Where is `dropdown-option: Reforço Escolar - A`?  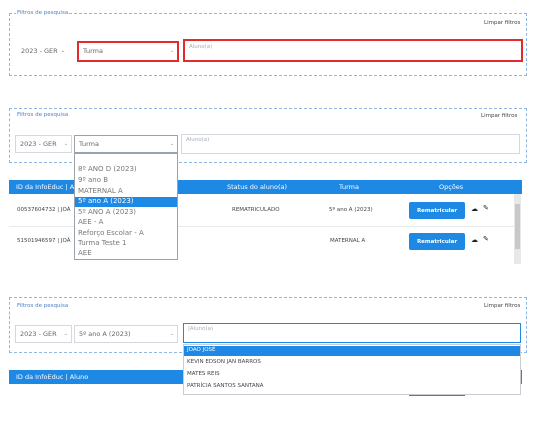
dropdown-option: Reforço Escolar - A is located at coordinates (111, 233).